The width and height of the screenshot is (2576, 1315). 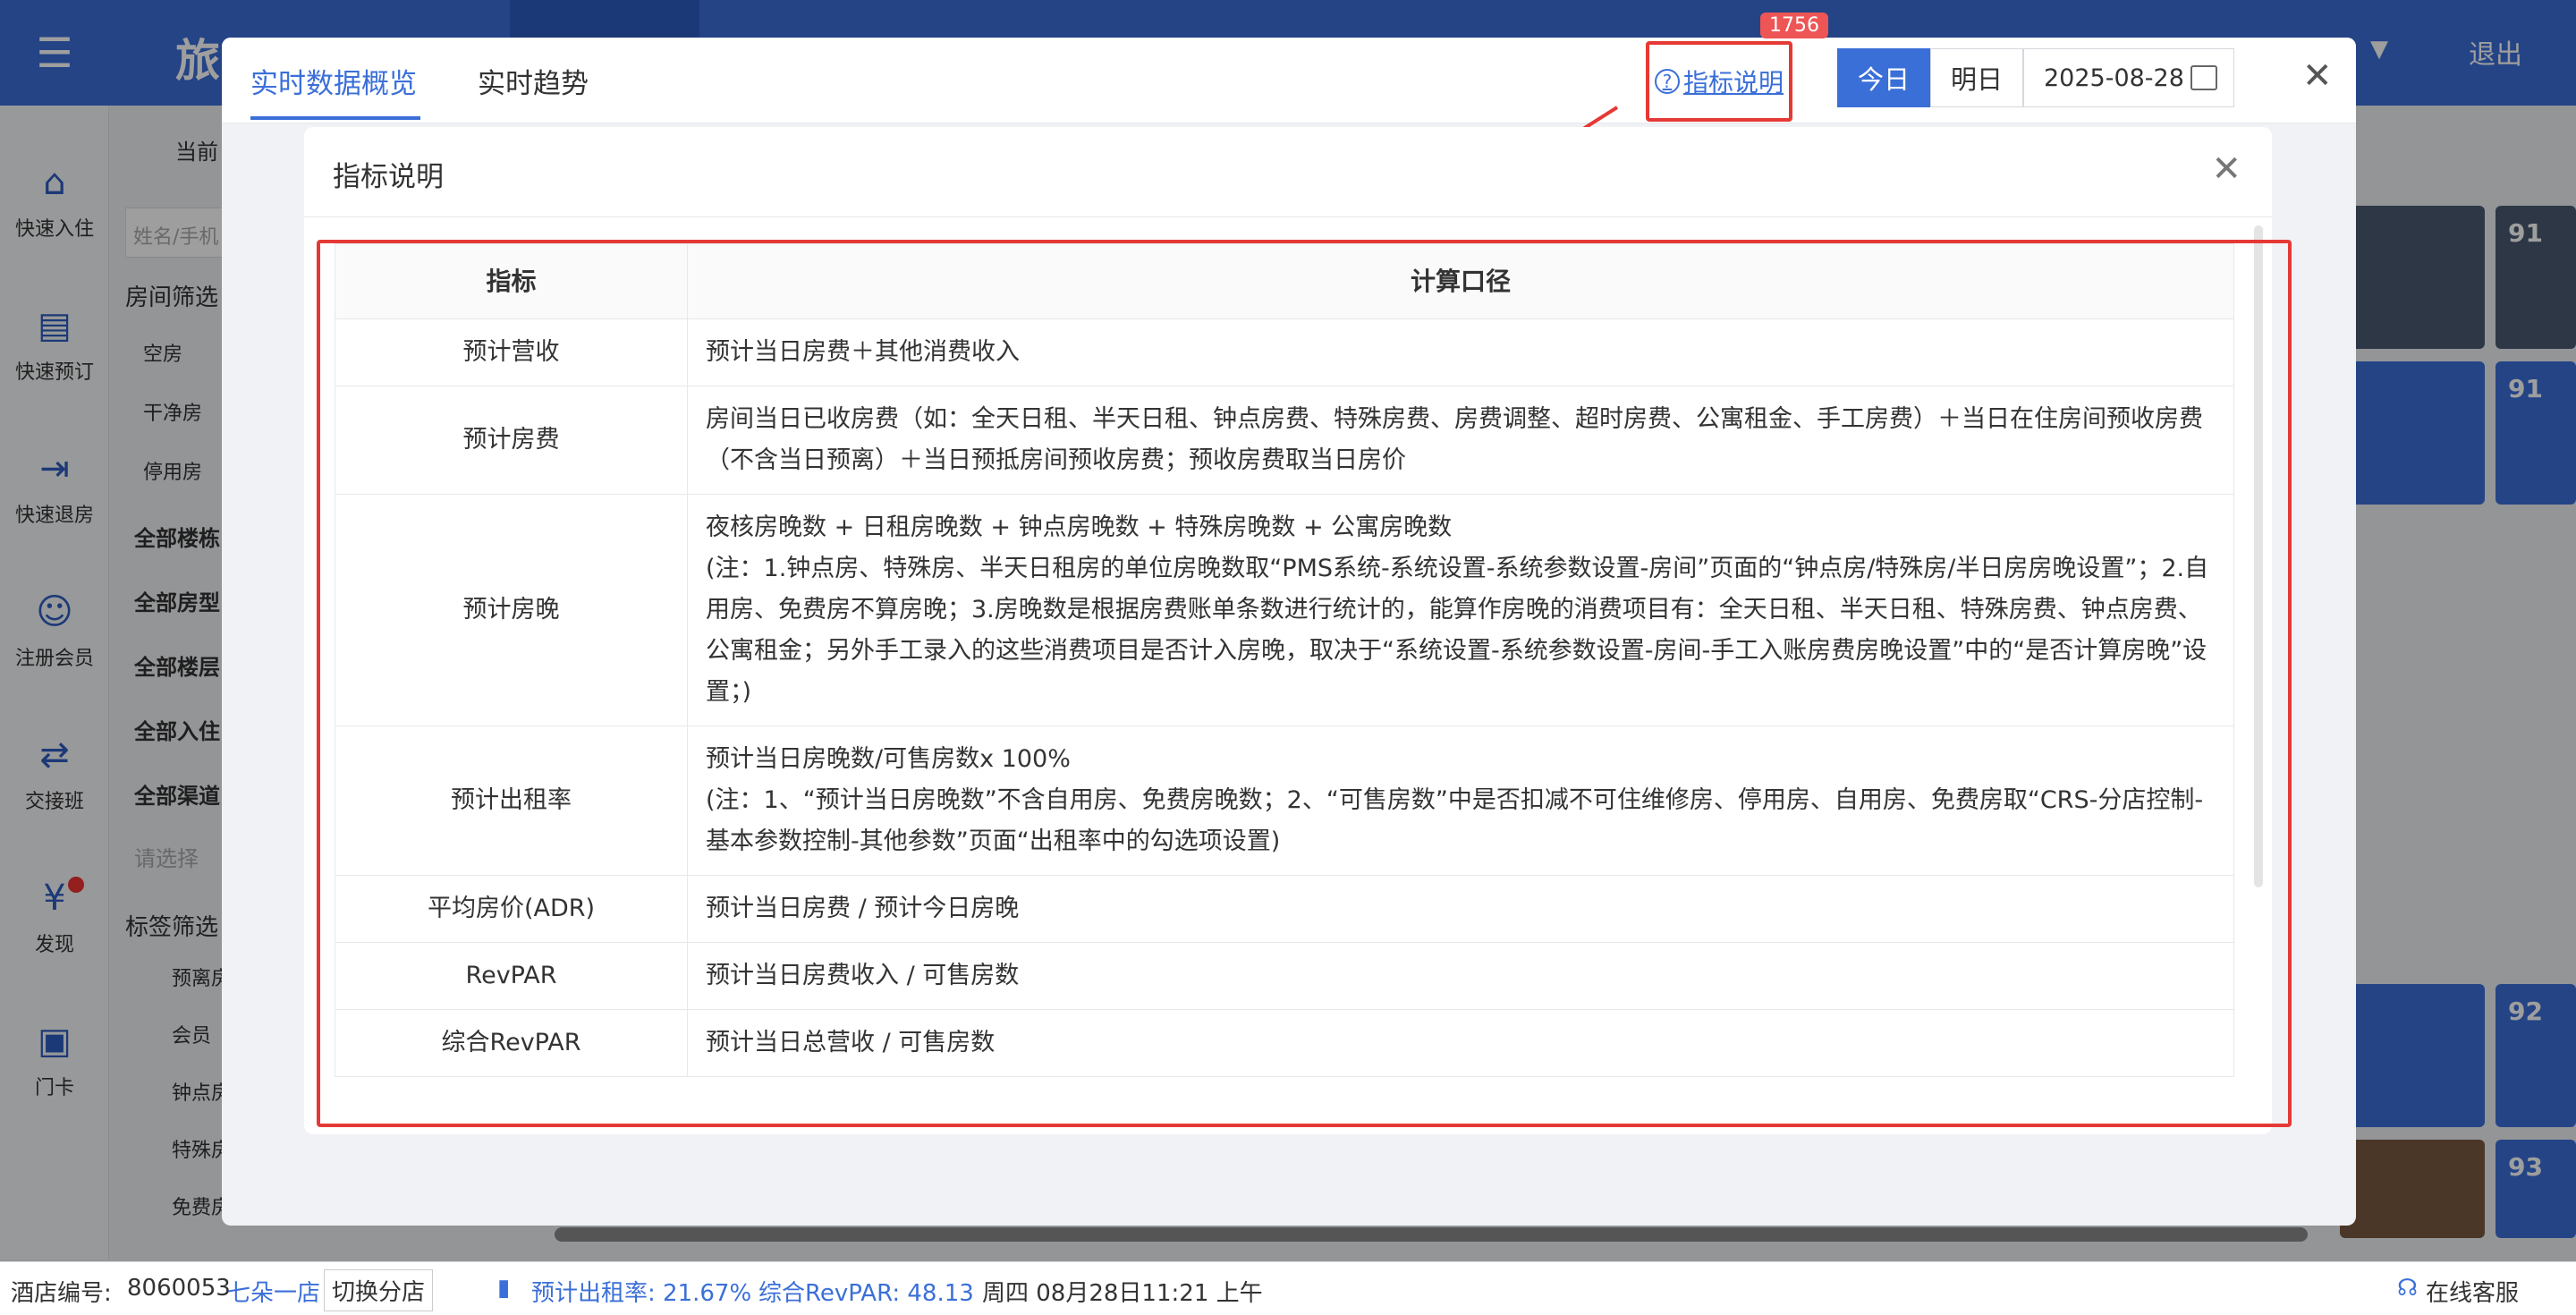 What do you see at coordinates (388, 177) in the screenshot?
I see `dialog-title: 指标说明` at bounding box center [388, 177].